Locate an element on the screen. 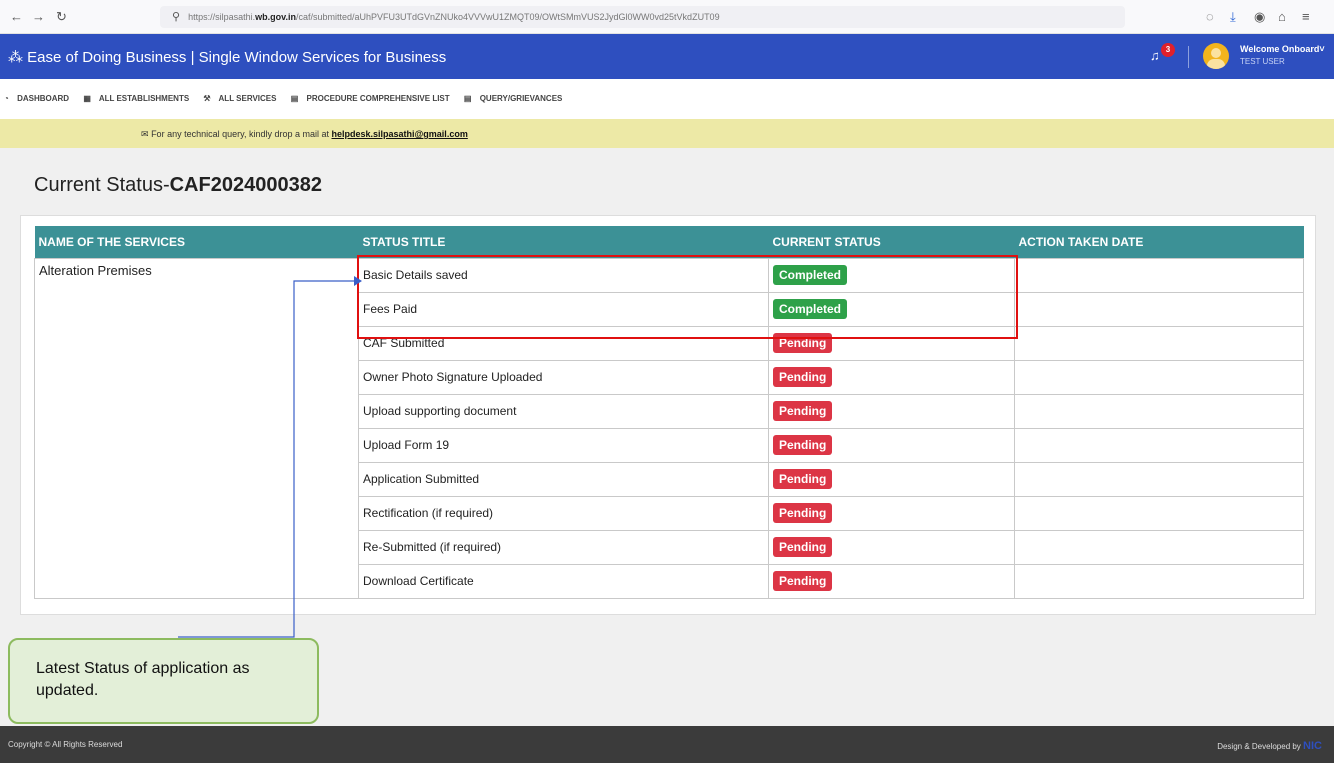  col-header-services: NAME OF THE SERVICES is located at coordinates (196, 242).